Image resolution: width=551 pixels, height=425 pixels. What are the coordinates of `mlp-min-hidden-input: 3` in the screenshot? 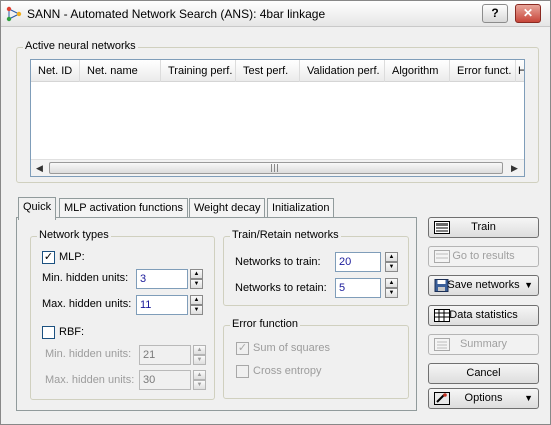 It's located at (162, 279).